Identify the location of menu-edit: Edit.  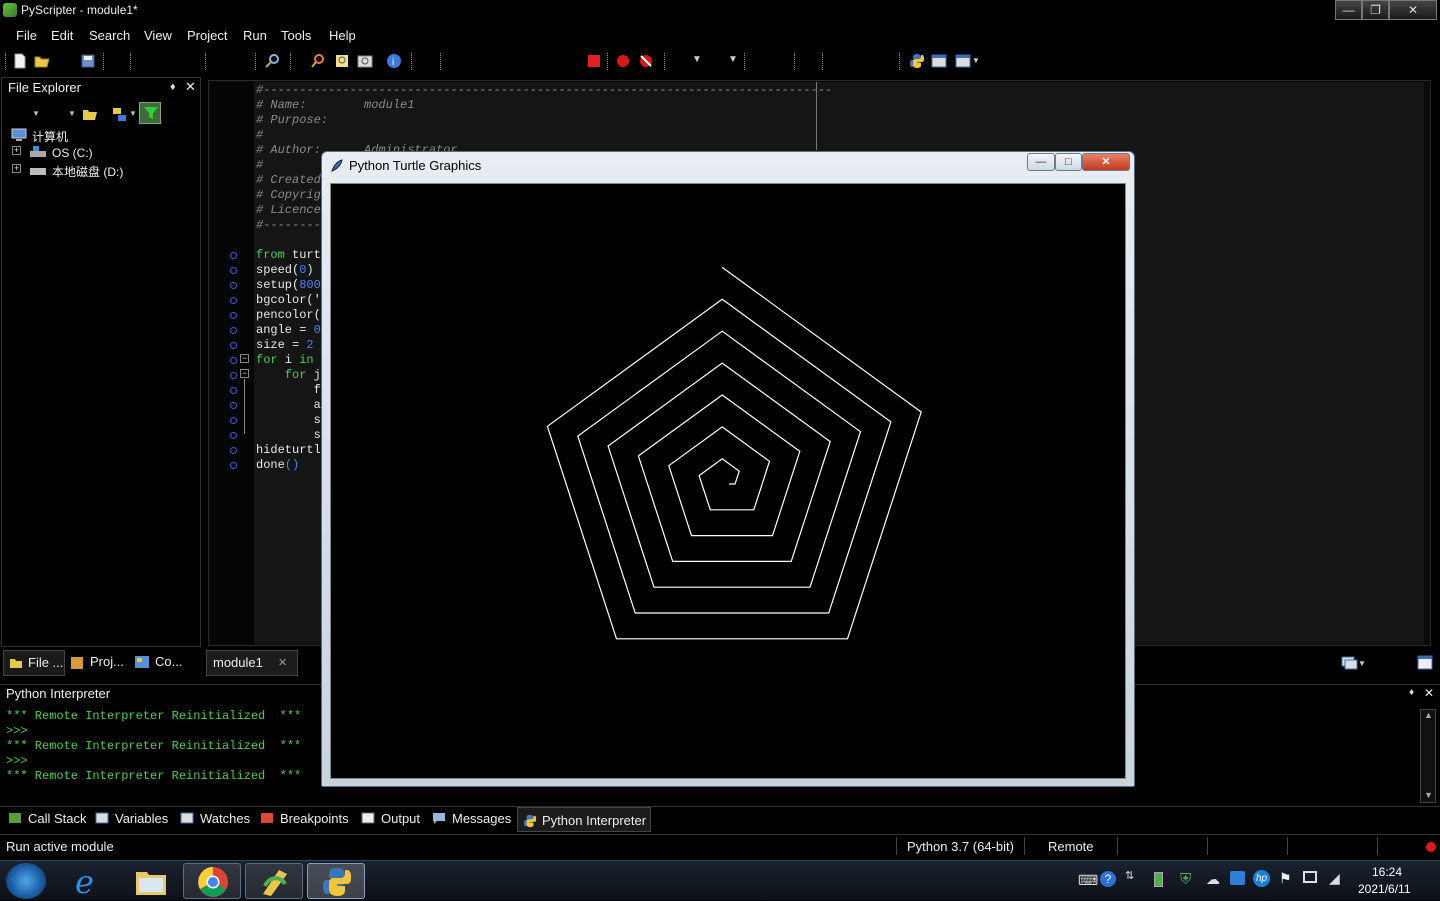
(62, 35).